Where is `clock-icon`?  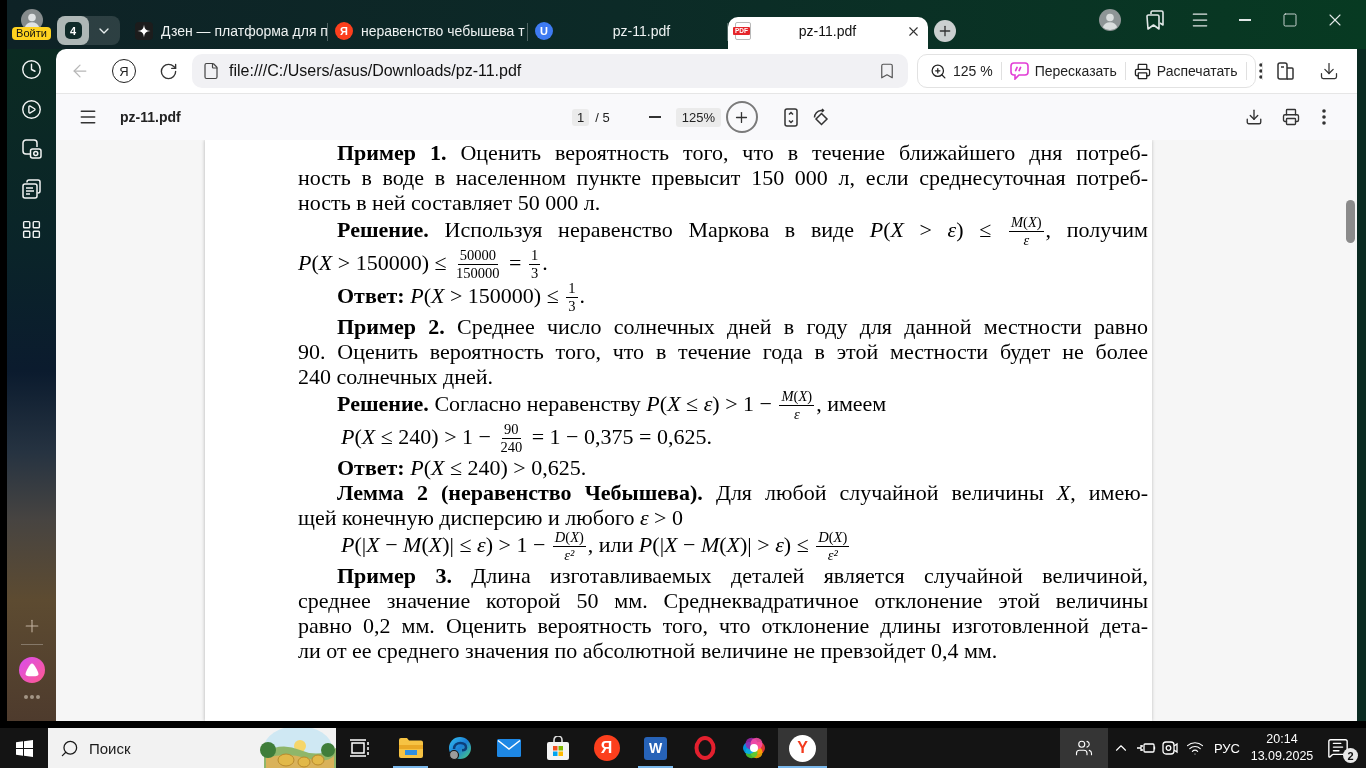 clock-icon is located at coordinates (31, 69).